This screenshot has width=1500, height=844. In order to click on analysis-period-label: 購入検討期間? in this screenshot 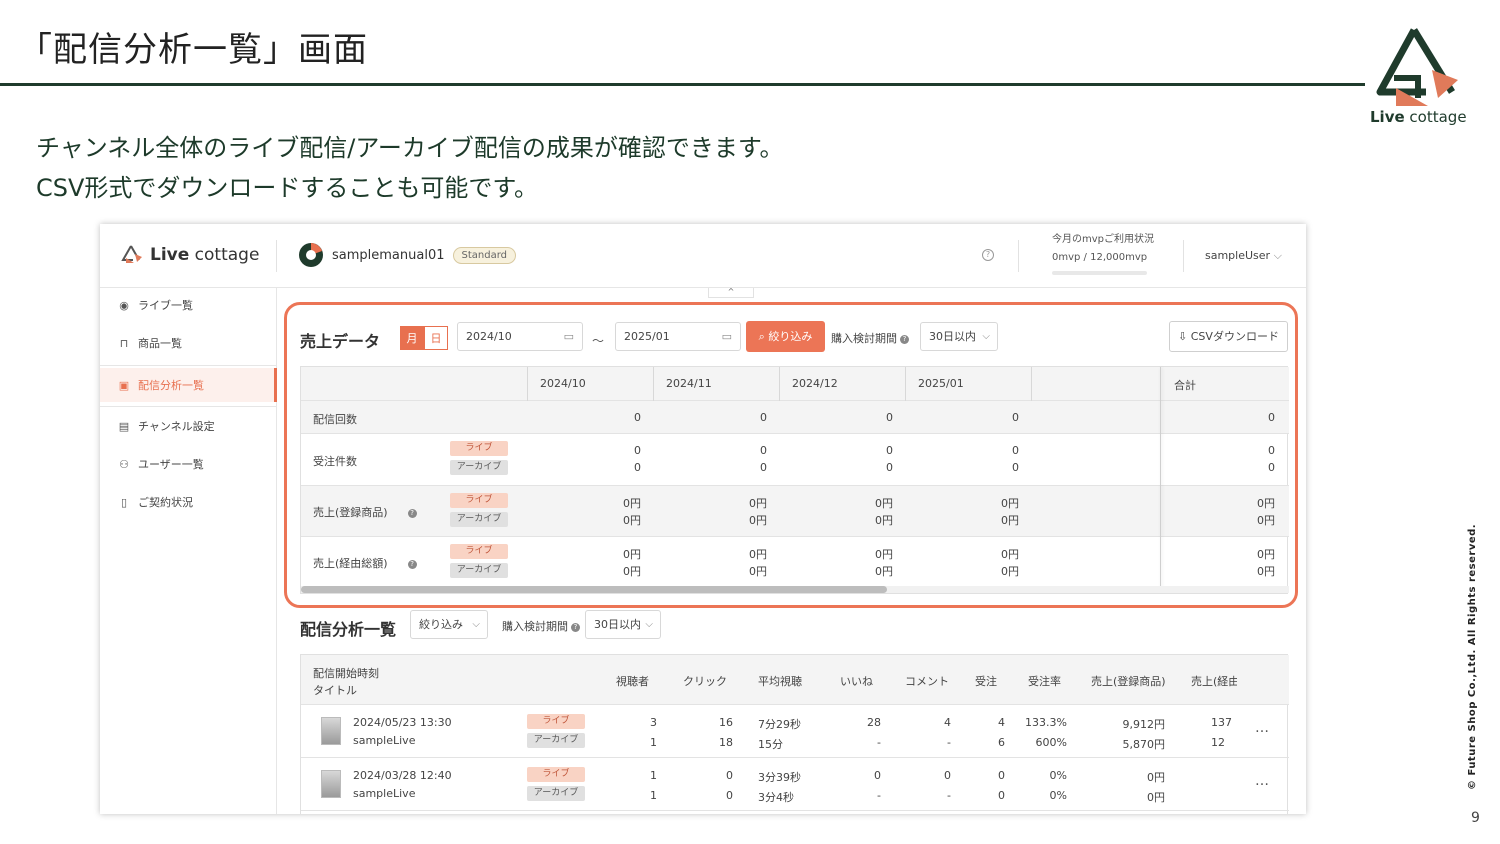, I will do `click(541, 626)`.